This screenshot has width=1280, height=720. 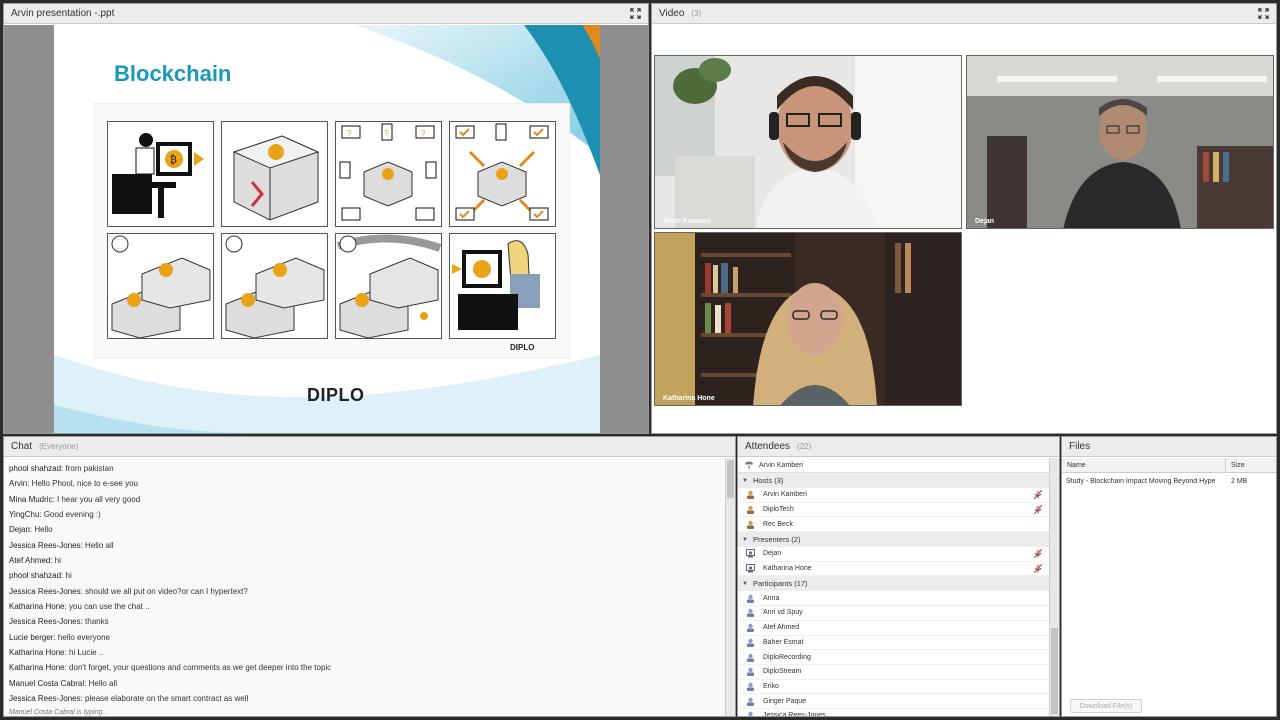 What do you see at coordinates (173, 73) in the screenshot?
I see `slide-title: Blockchain` at bounding box center [173, 73].